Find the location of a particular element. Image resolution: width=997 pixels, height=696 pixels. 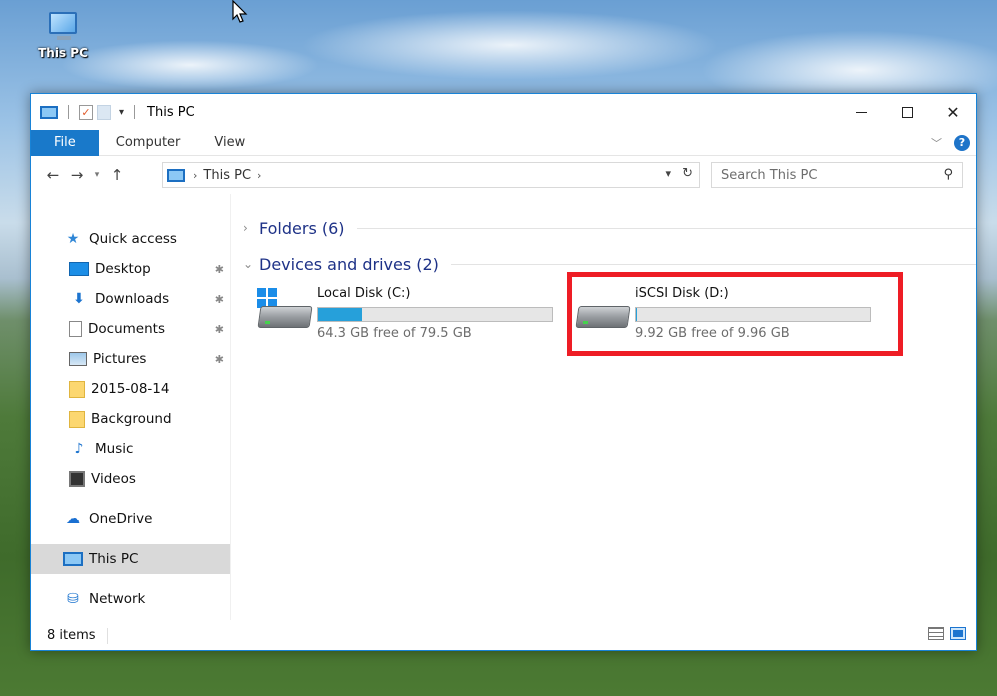

drive-item-iscsi-disk-d: iSCSI Disk (D:) 9.92 GB free of 9.96 GB is located at coordinates (735, 314).